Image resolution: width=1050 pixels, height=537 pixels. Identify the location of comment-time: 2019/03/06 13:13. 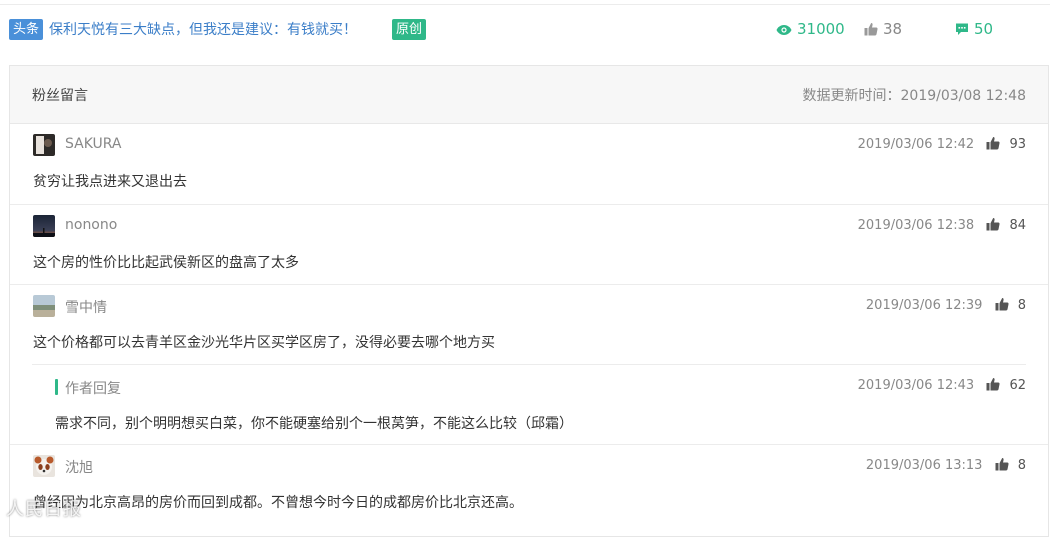
(924, 465).